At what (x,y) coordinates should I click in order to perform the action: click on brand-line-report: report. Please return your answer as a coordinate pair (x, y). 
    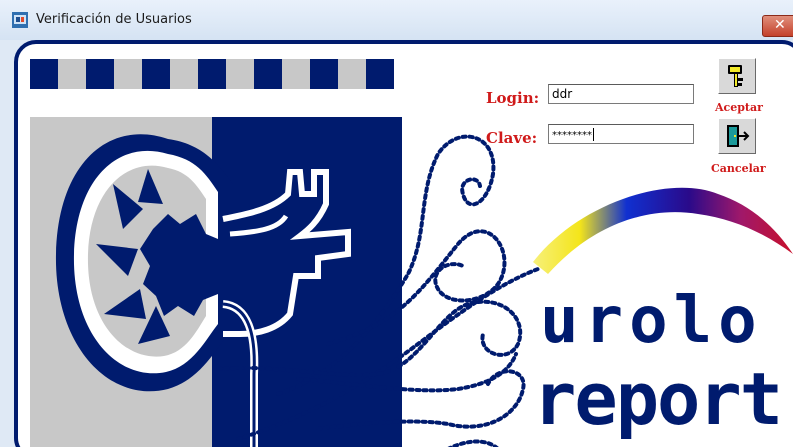
    Looking at the image, I should click on (658, 399).